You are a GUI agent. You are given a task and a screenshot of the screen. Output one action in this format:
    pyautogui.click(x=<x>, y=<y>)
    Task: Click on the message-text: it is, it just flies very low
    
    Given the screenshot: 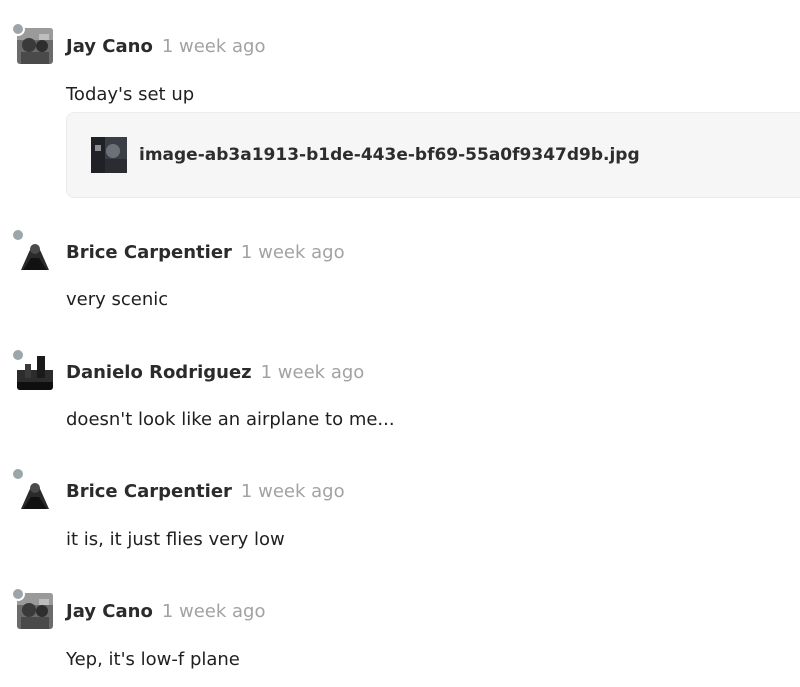 What is the action you would take?
    pyautogui.click(x=175, y=539)
    